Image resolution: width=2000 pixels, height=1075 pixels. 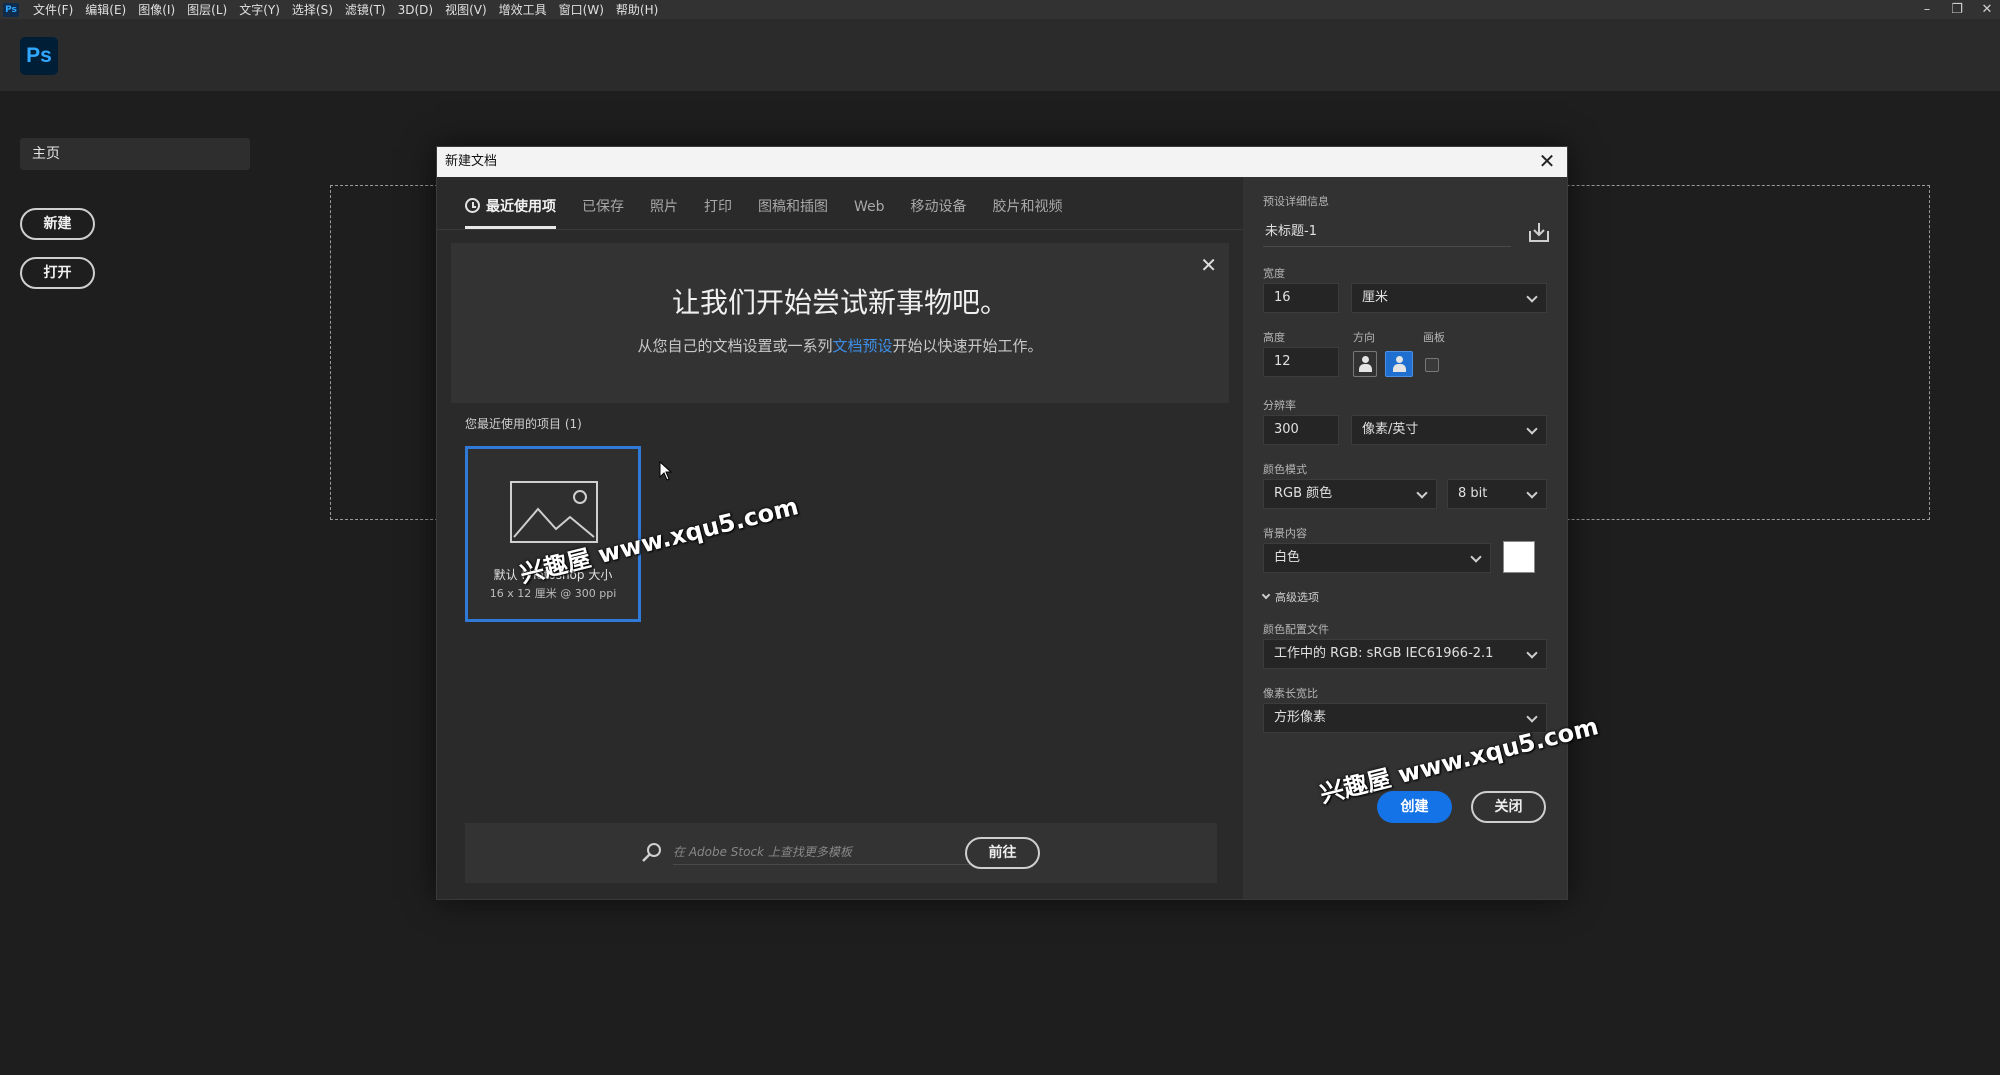 I want to click on width-label: 宽度, so click(x=1274, y=273).